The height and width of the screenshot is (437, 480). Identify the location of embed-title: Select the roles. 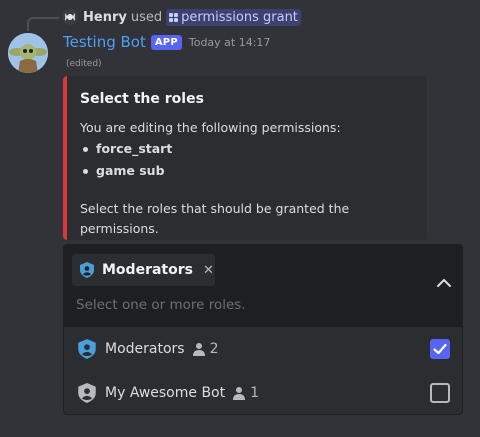
(142, 99).